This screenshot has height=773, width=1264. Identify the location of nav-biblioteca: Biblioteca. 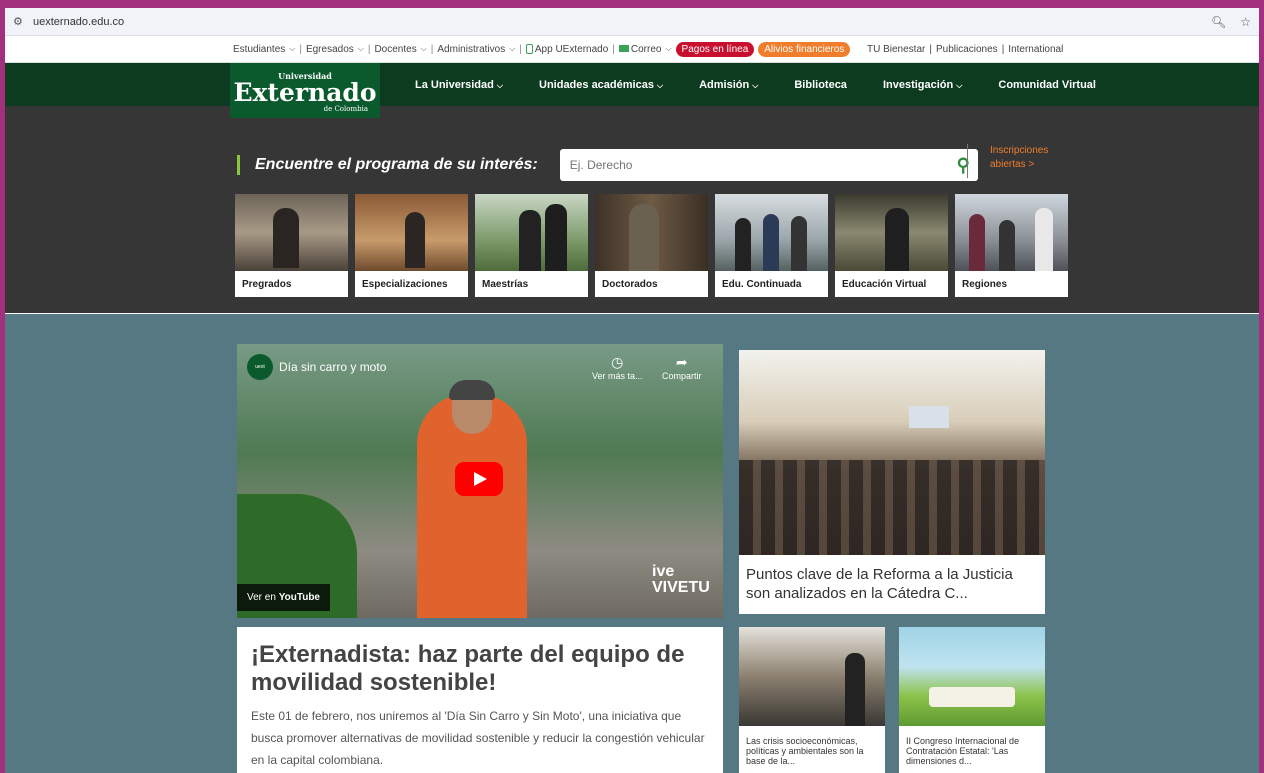
(820, 85).